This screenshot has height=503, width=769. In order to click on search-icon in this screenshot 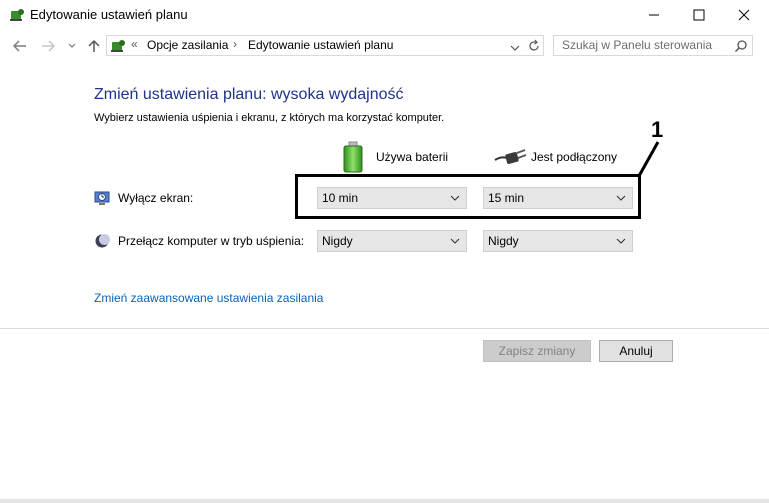, I will do `click(741, 46)`.